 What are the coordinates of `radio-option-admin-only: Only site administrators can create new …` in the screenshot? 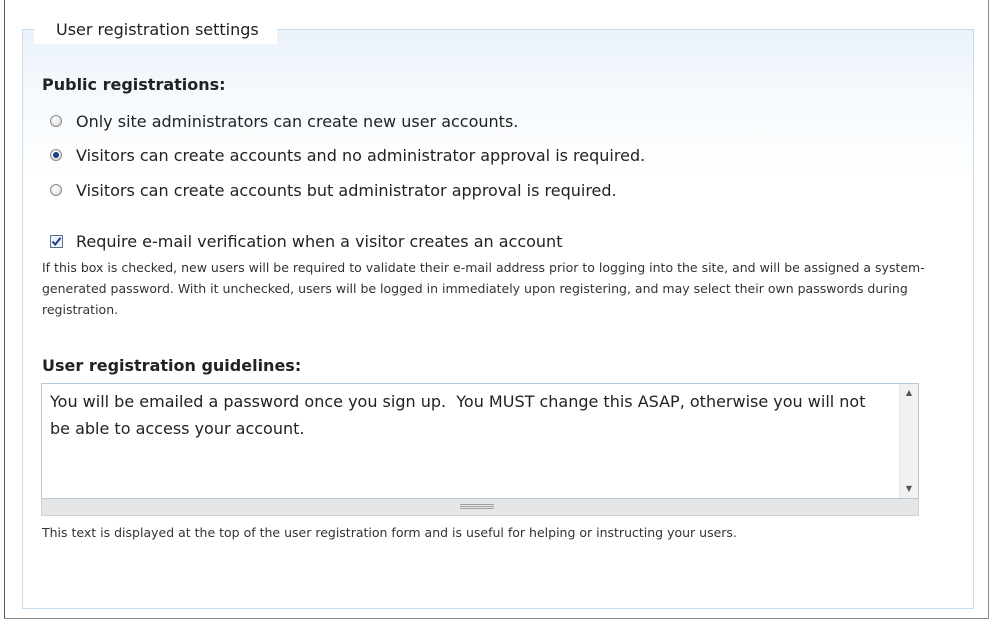 It's located at (284, 121).